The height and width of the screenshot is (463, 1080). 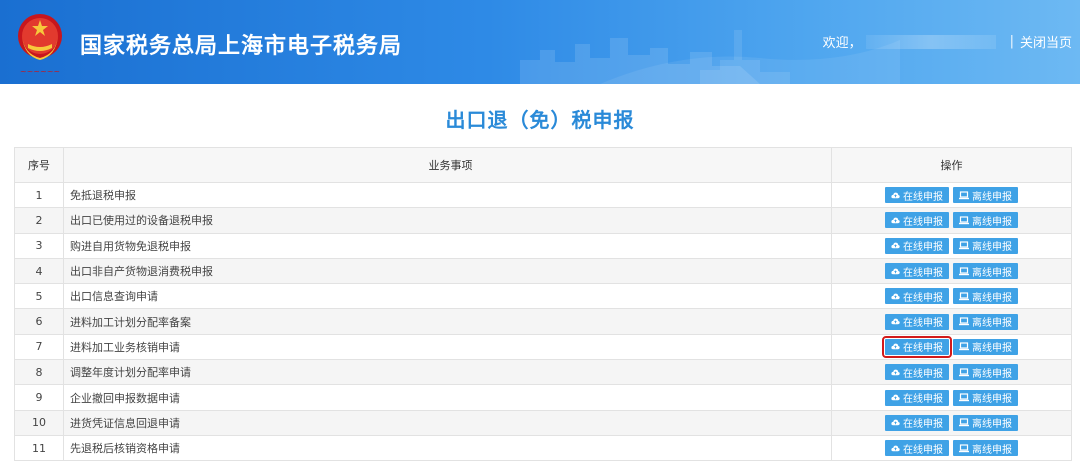 What do you see at coordinates (39, 321) in the screenshot?
I see `row-number: 6` at bounding box center [39, 321].